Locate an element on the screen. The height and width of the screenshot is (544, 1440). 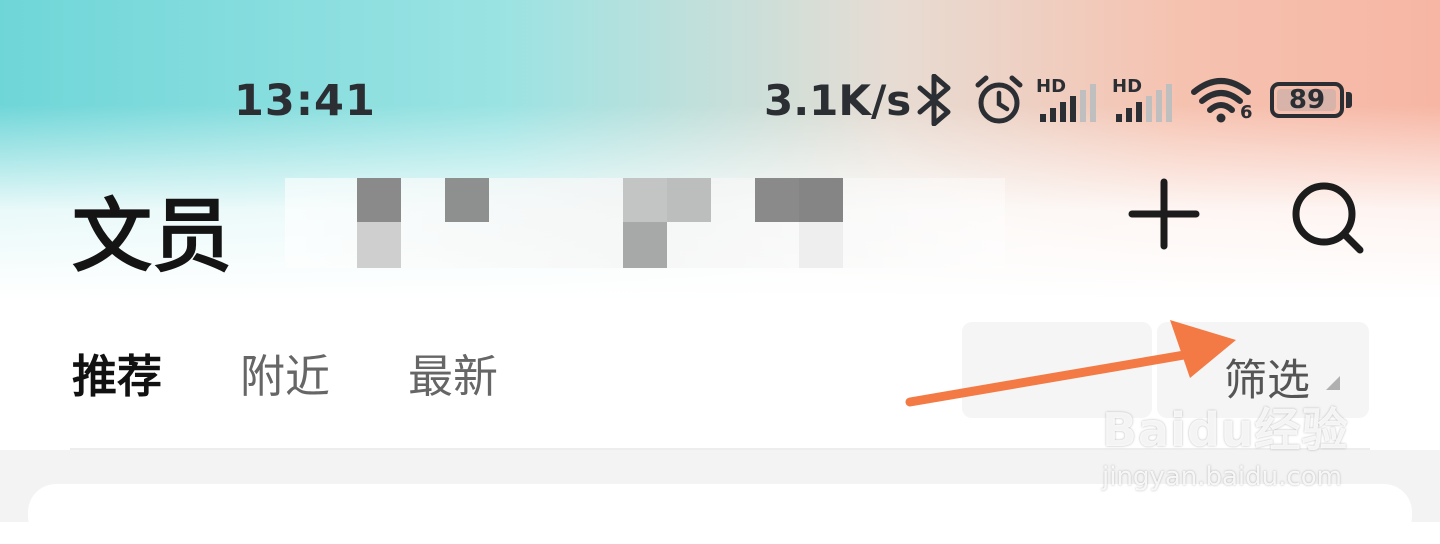
signal-group-1: HD is located at coordinates (1068, 99).